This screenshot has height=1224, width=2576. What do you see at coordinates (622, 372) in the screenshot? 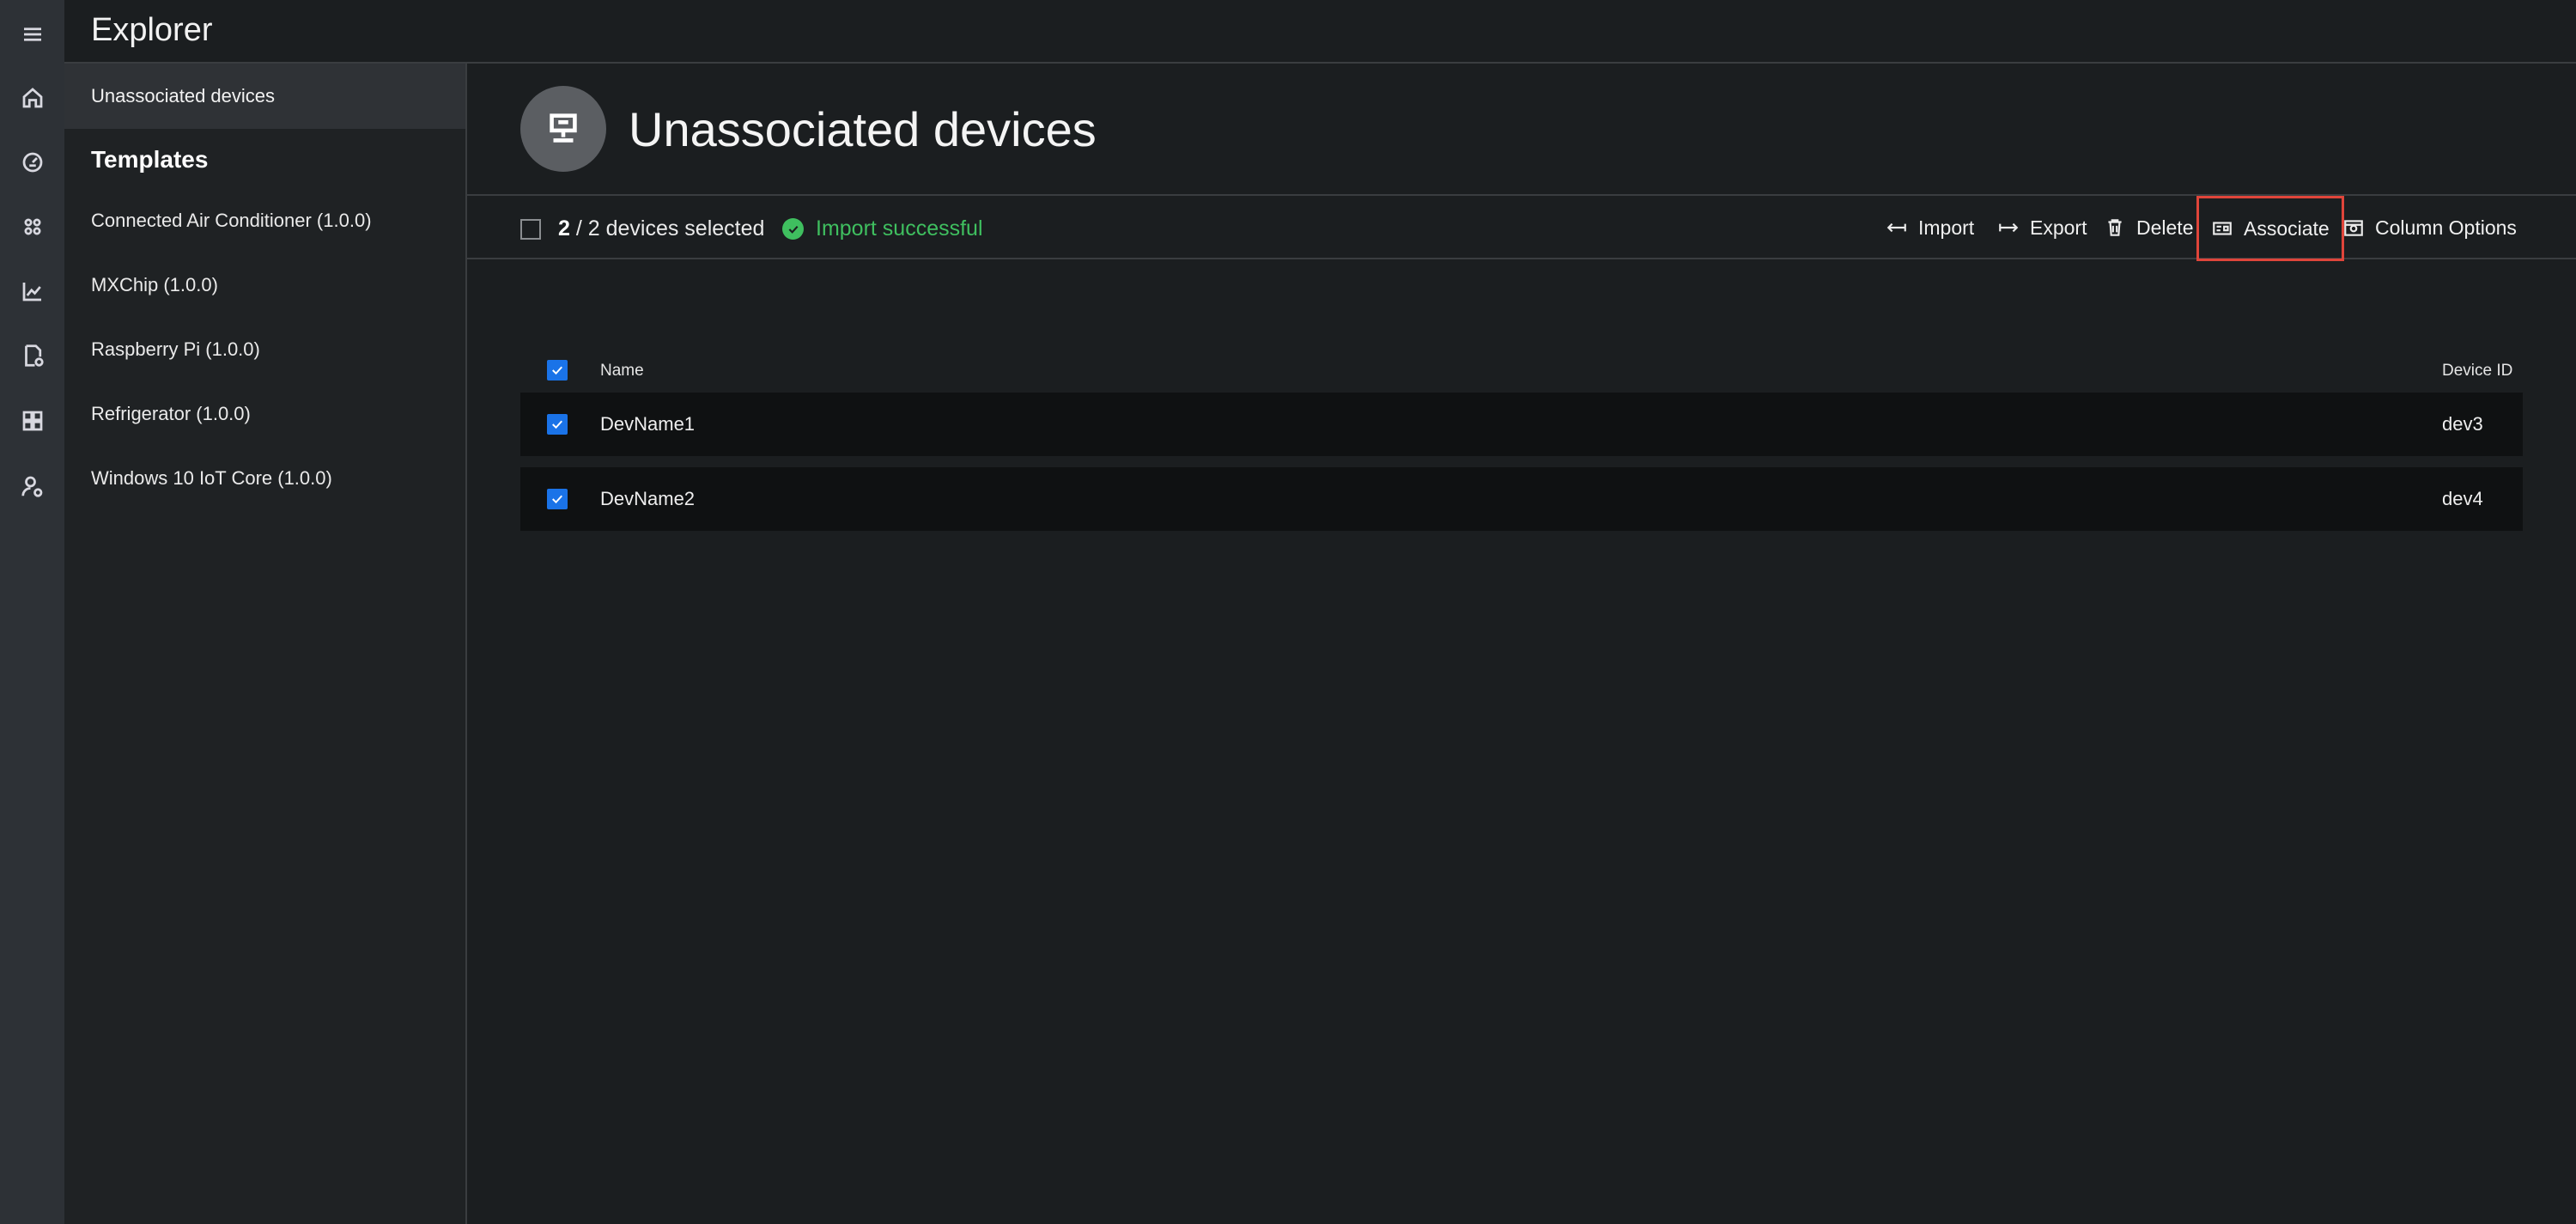
I see `column-header-name: Name` at bounding box center [622, 372].